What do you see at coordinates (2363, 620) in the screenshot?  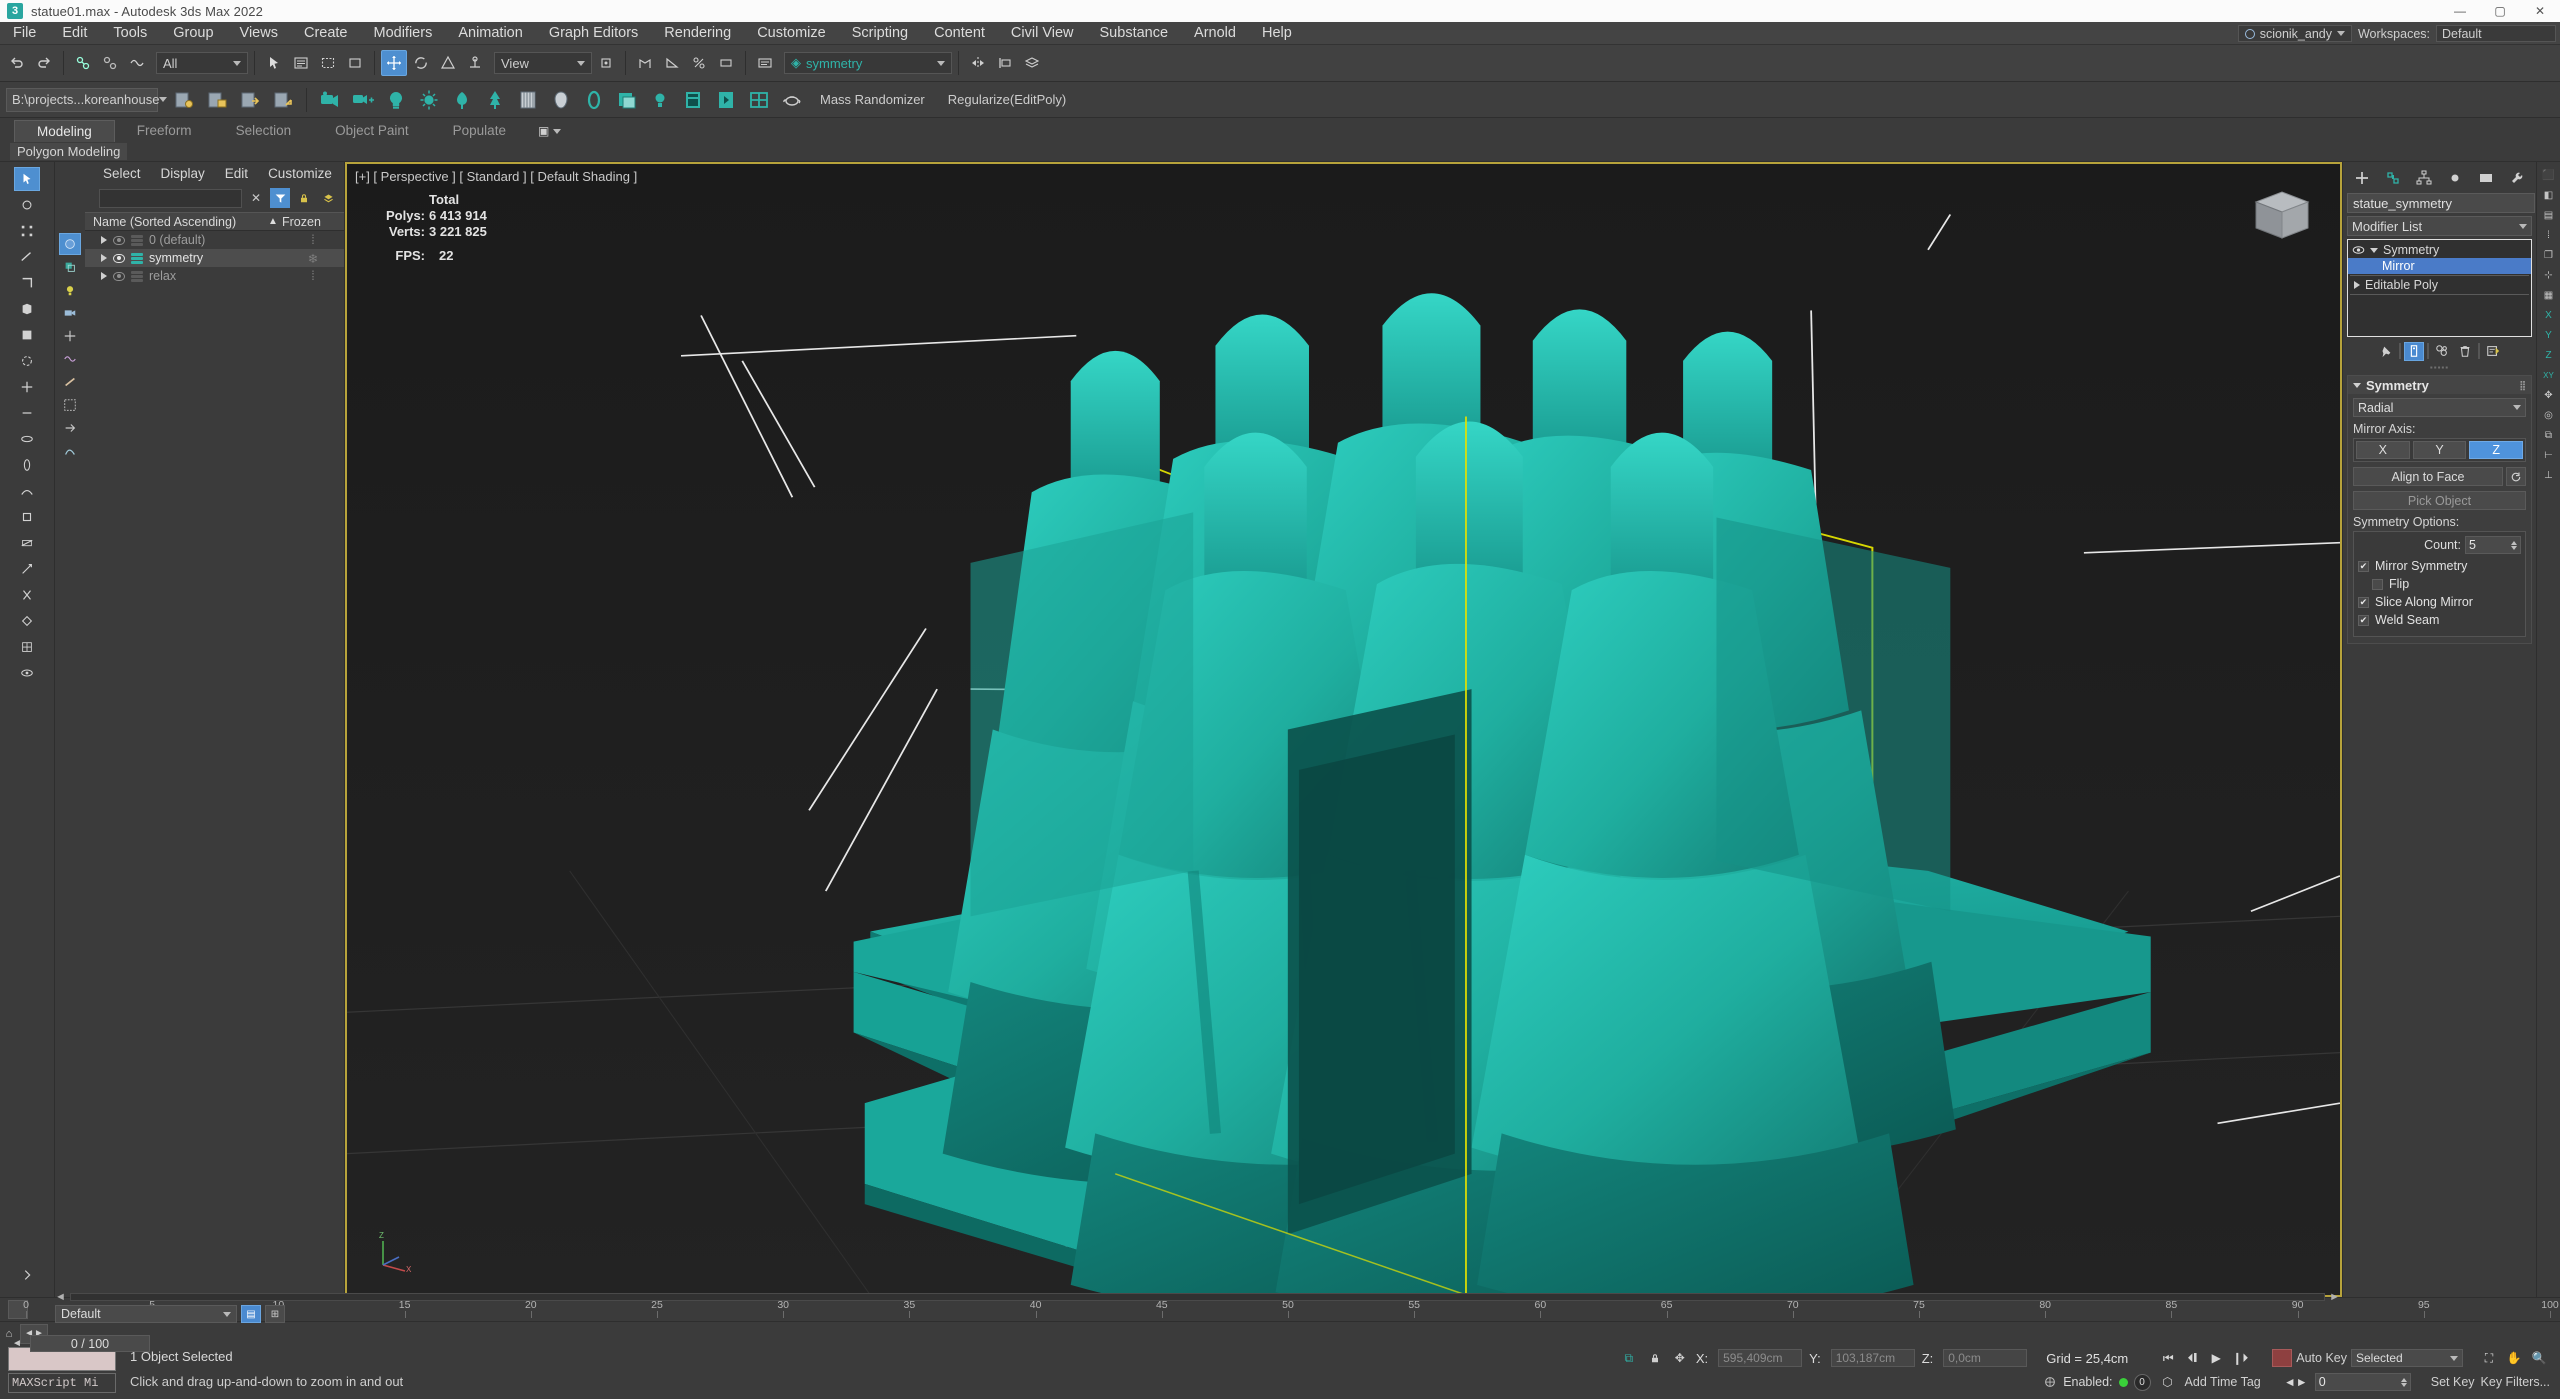 I see `weld-seam-checkbox` at bounding box center [2363, 620].